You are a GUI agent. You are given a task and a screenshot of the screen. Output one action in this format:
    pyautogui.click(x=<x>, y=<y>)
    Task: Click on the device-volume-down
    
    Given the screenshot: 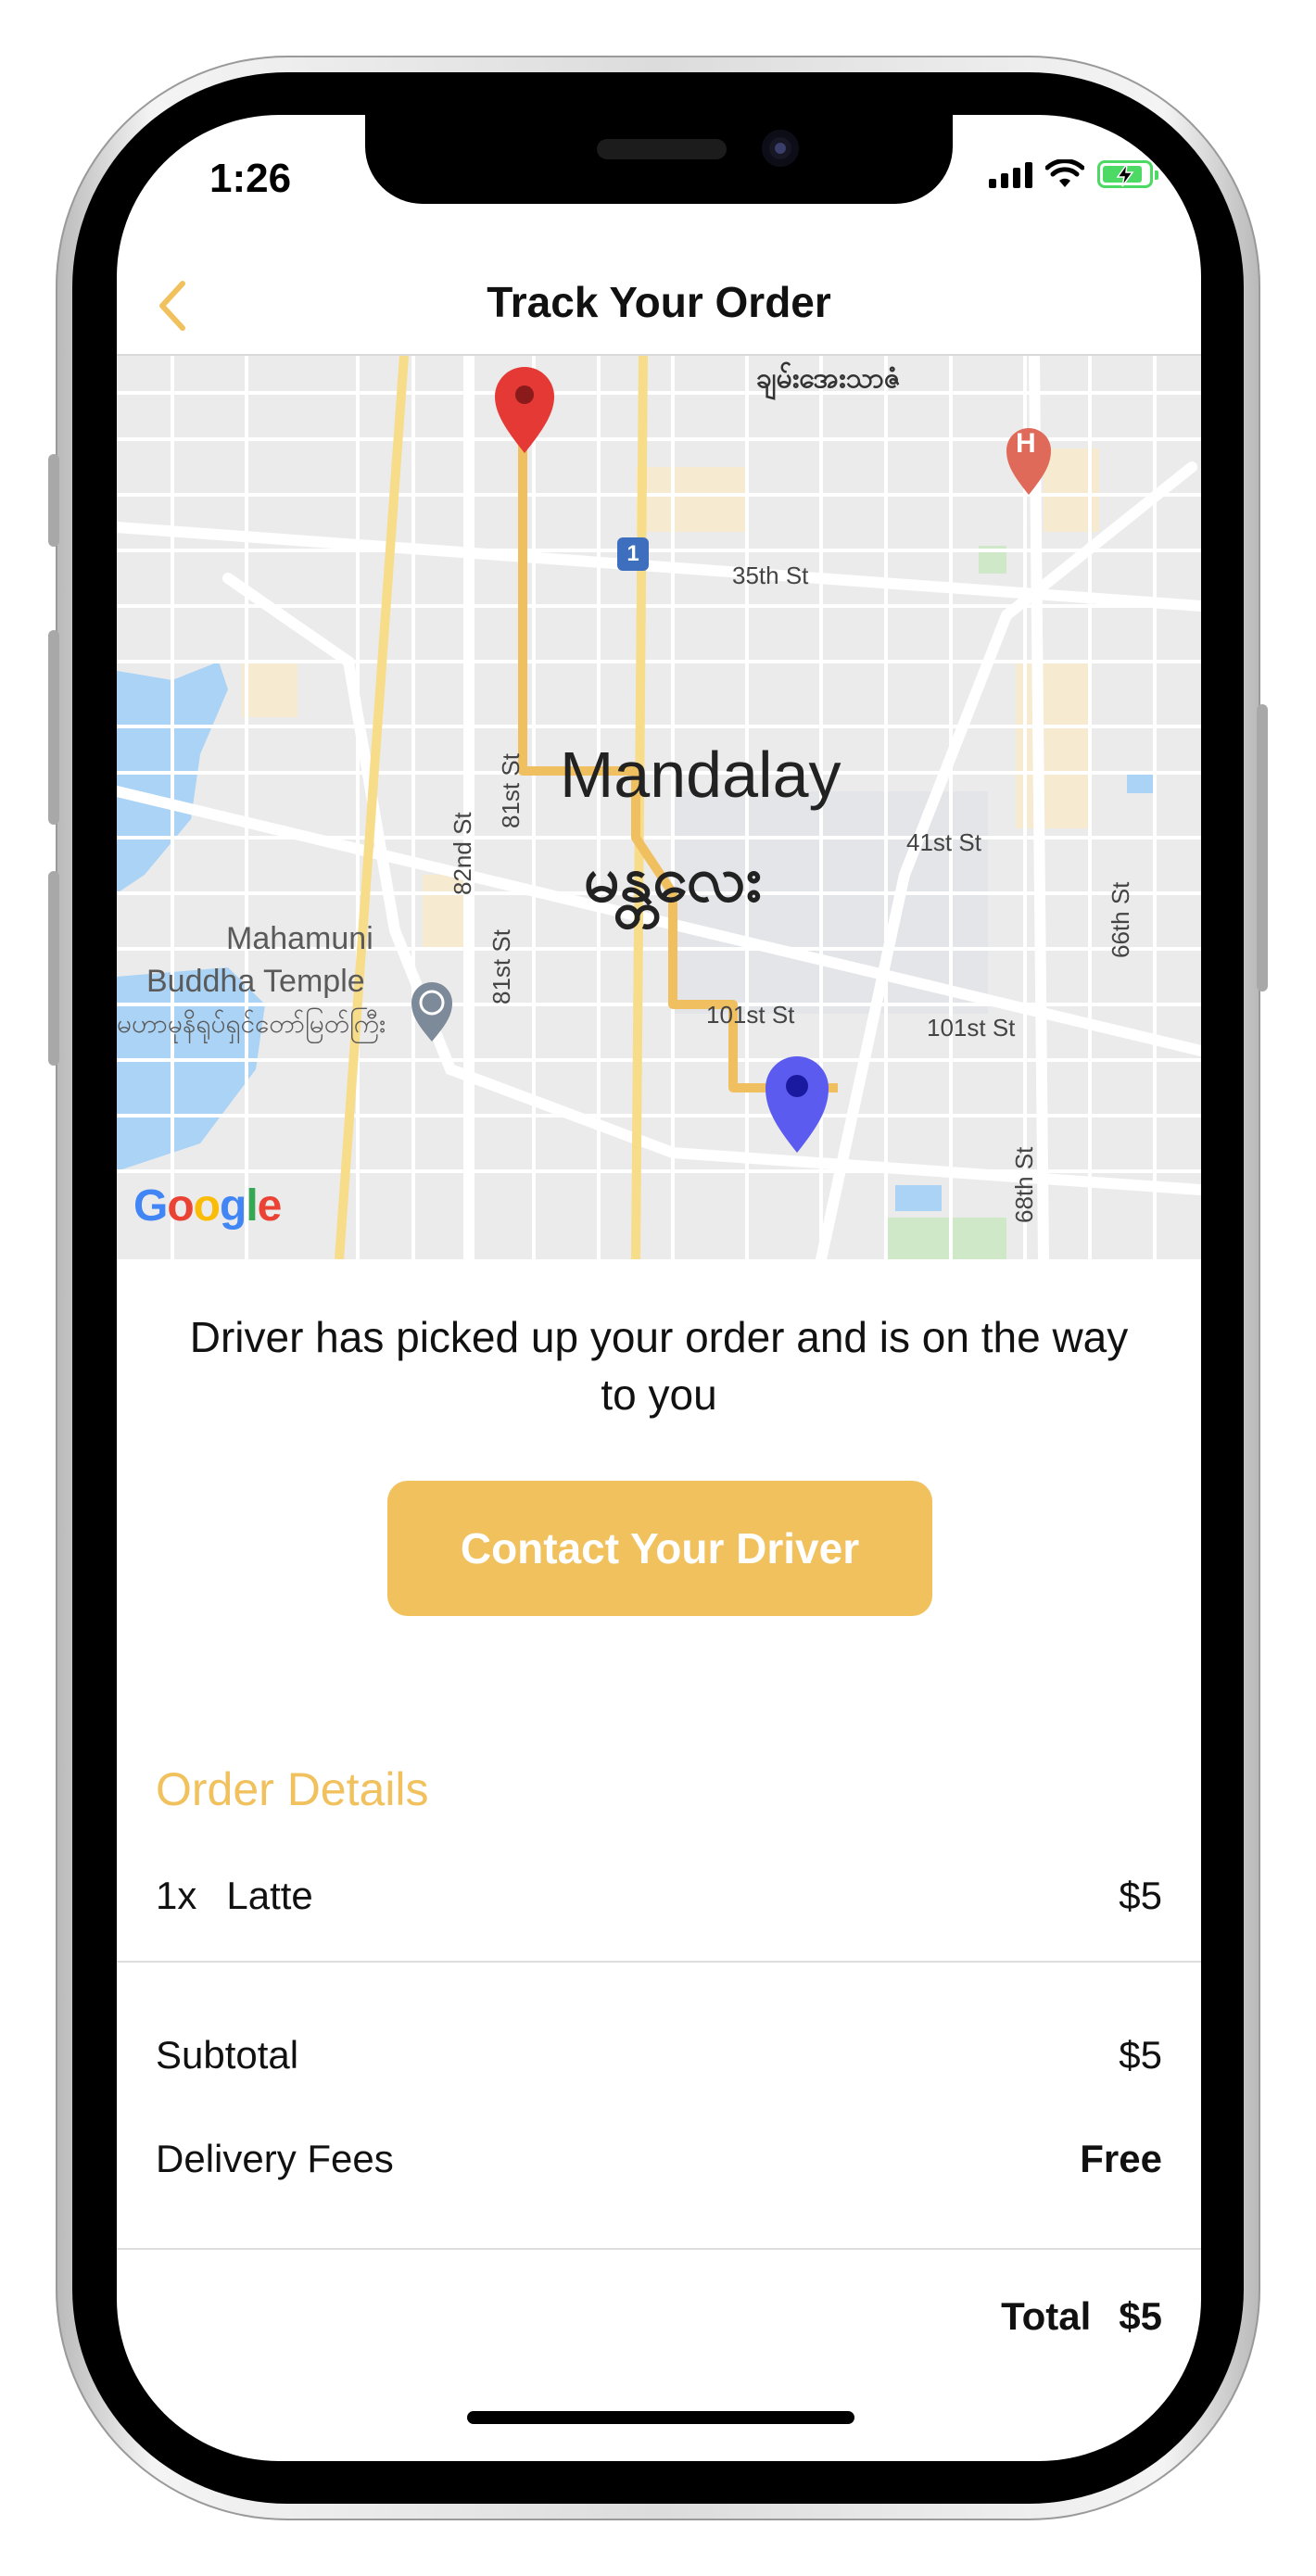 What is the action you would take?
    pyautogui.click(x=53, y=969)
    